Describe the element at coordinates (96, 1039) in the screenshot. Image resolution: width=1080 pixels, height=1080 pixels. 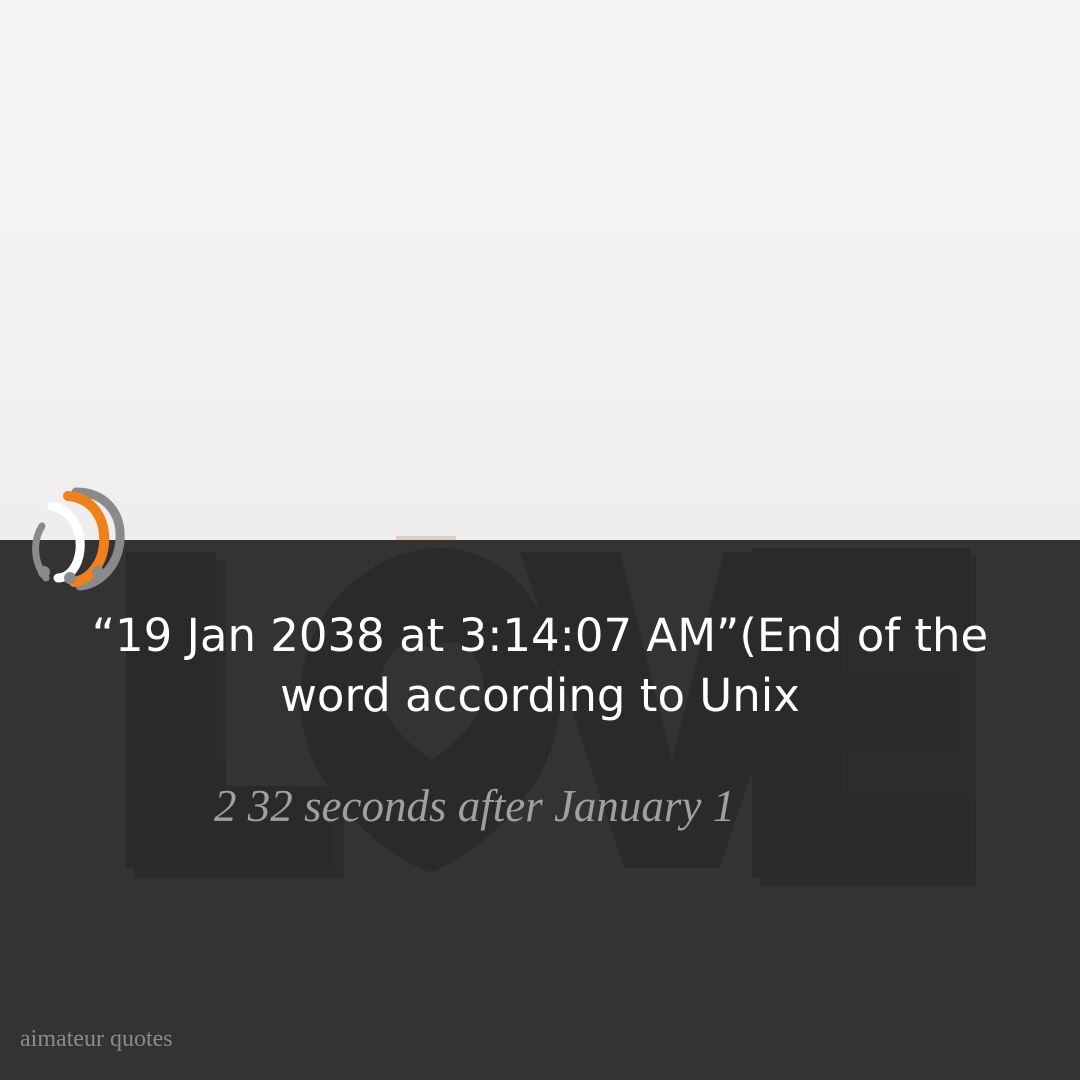
I see `brand-watermark: aimateur quotes` at that location.